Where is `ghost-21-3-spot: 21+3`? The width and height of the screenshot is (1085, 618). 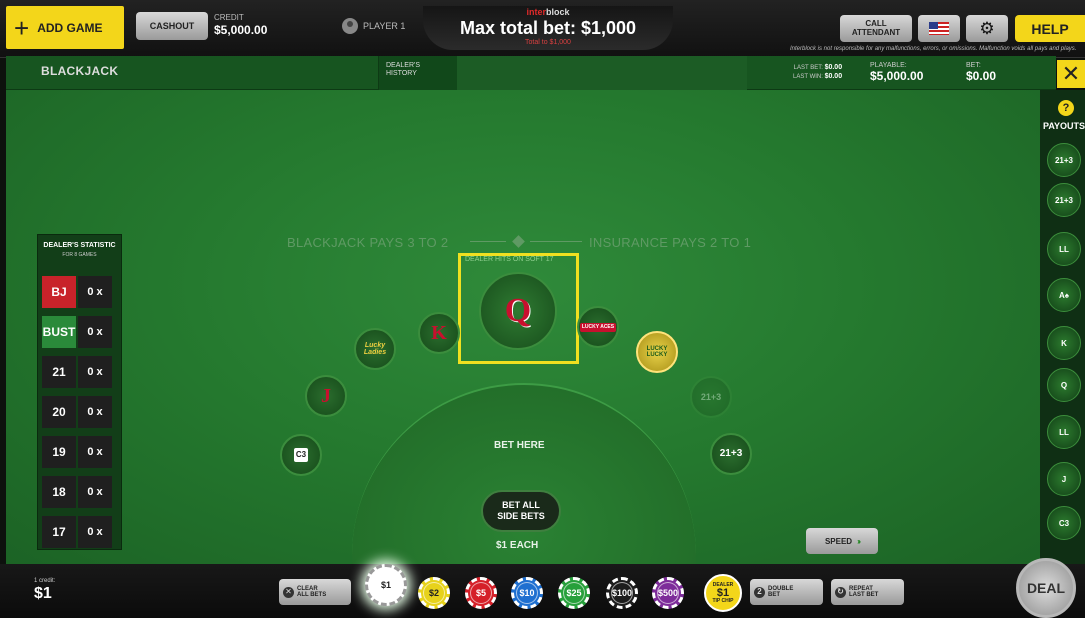
ghost-21-3-spot: 21+3 is located at coordinates (711, 397).